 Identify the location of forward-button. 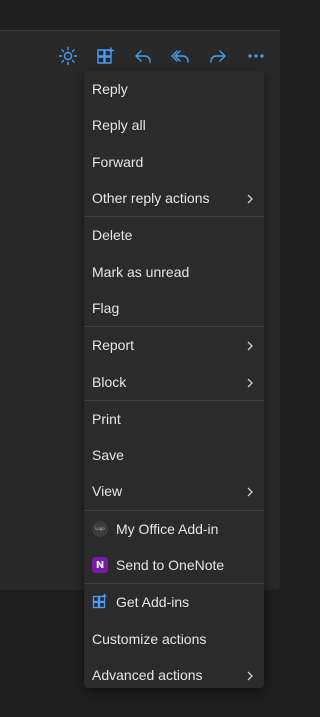
(218, 56).